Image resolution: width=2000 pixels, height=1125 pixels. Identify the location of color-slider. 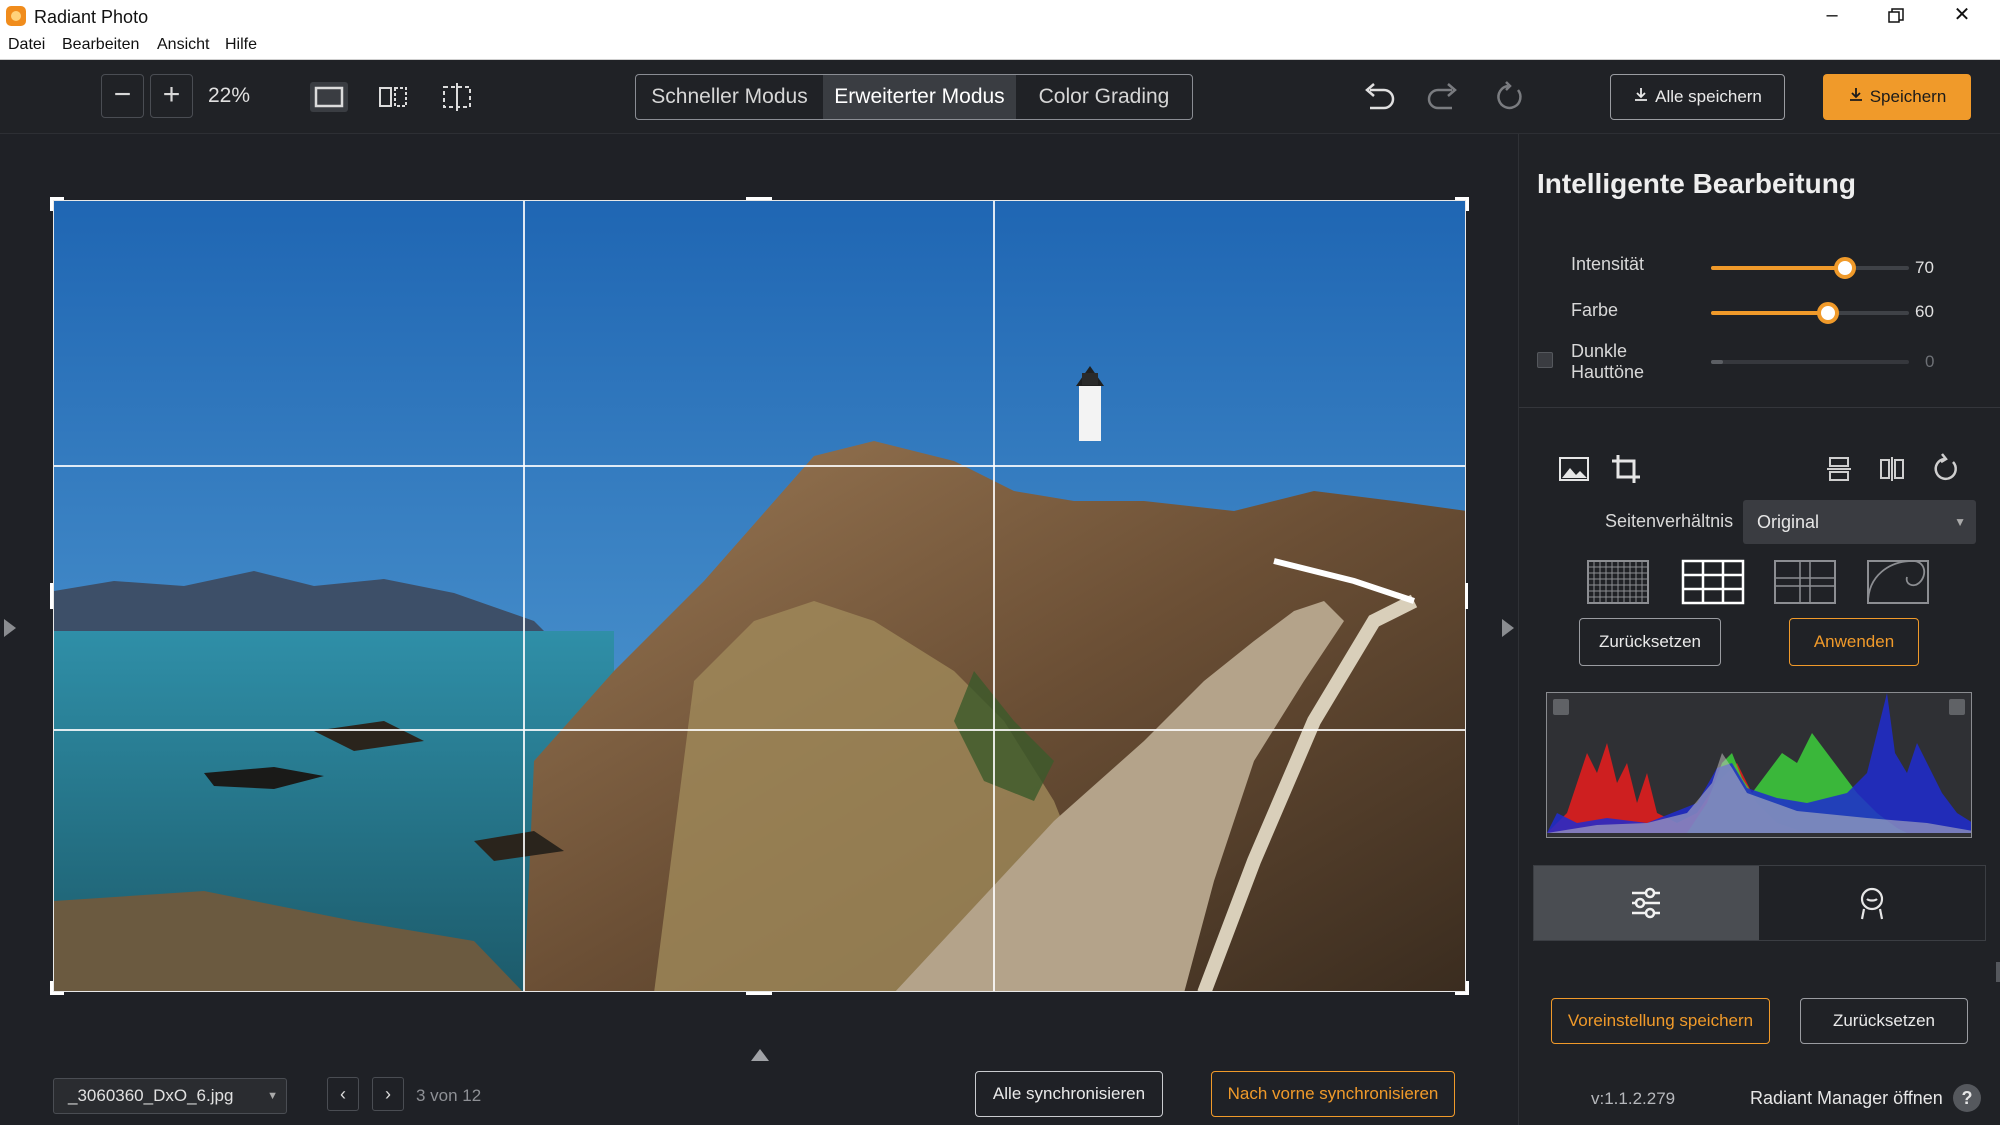
(1810, 313).